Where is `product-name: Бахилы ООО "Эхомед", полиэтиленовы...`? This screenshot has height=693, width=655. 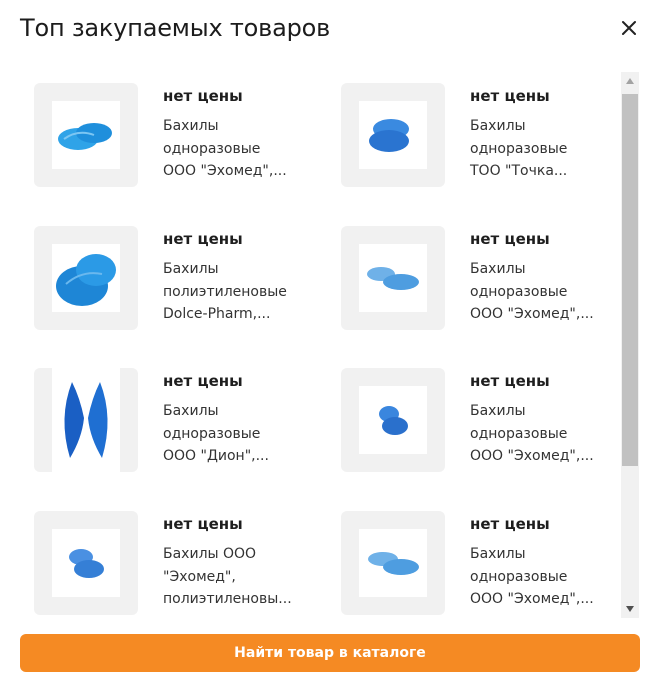
product-name: Бахилы ООО "Эхомед", полиэтиленовы... is located at coordinates (238, 577).